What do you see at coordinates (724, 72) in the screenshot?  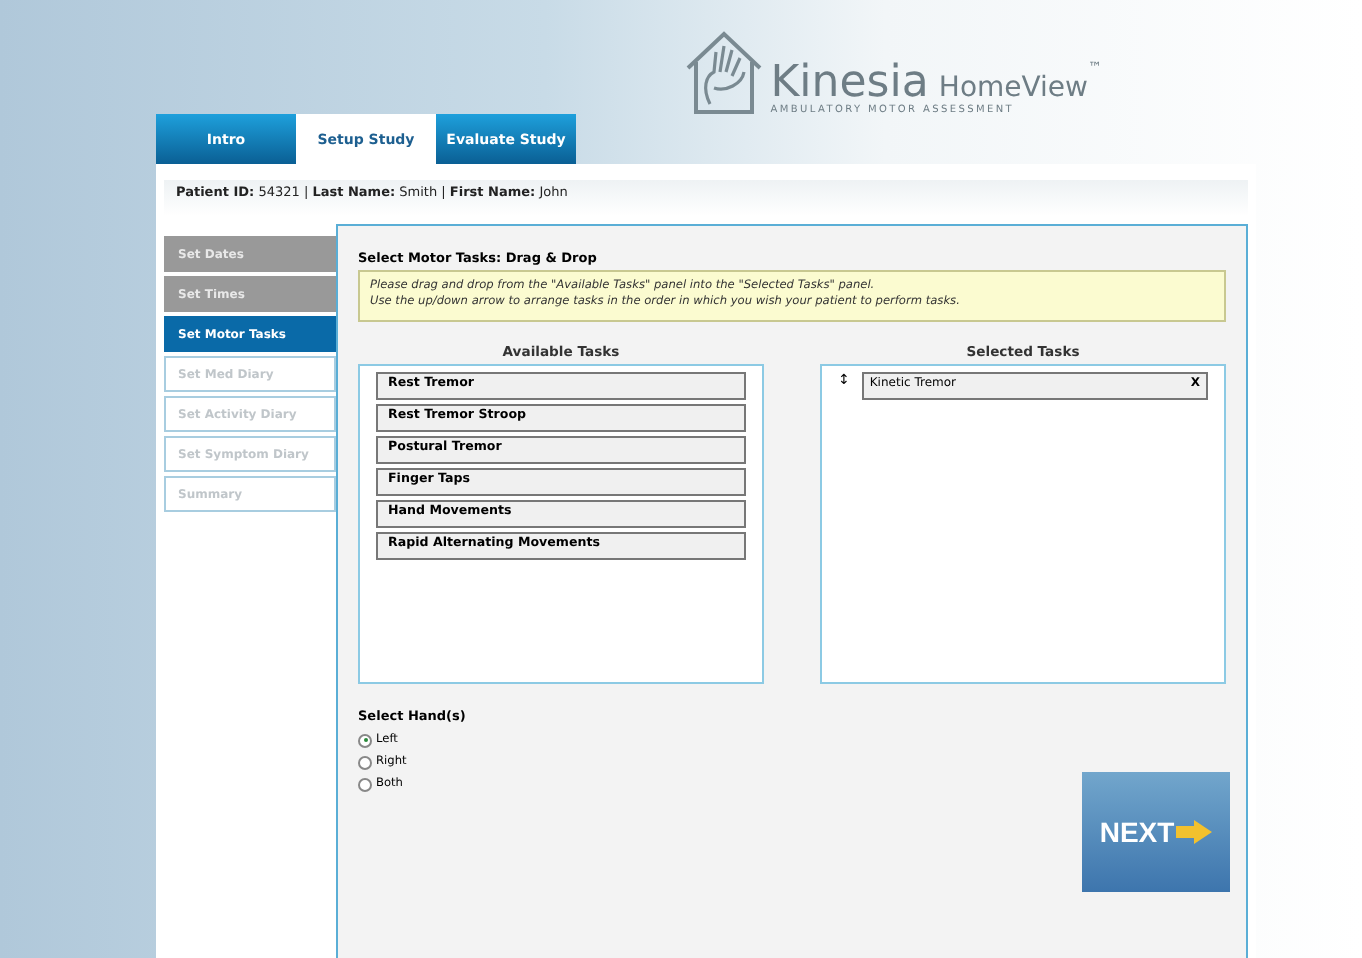 I see `house-hand-logo-icon` at bounding box center [724, 72].